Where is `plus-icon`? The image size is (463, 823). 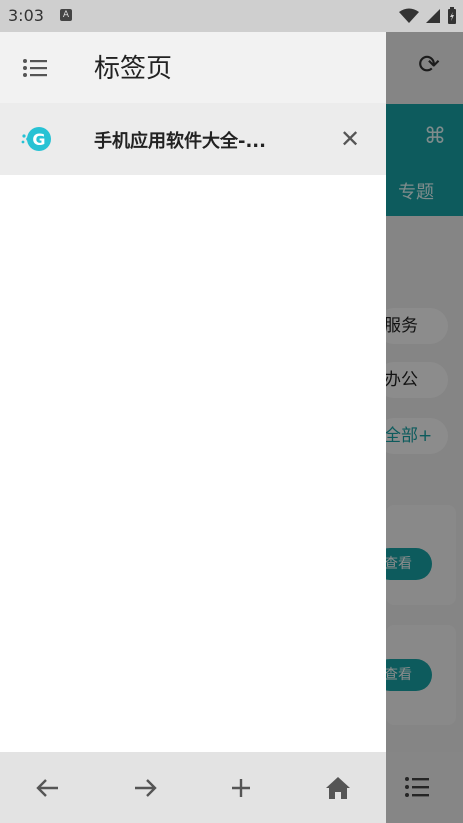 plus-icon is located at coordinates (241, 787).